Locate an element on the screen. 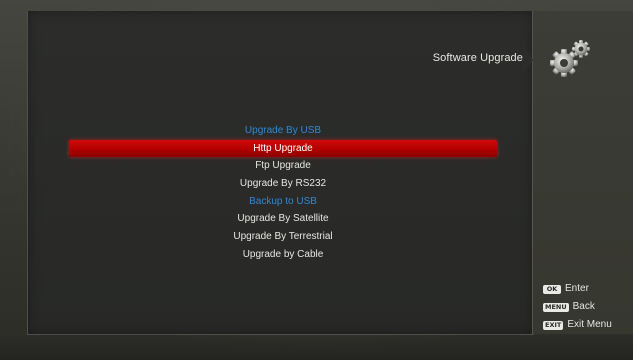 The image size is (633, 360). menu-item-backup-to-usb: Backup to USB is located at coordinates (283, 201).